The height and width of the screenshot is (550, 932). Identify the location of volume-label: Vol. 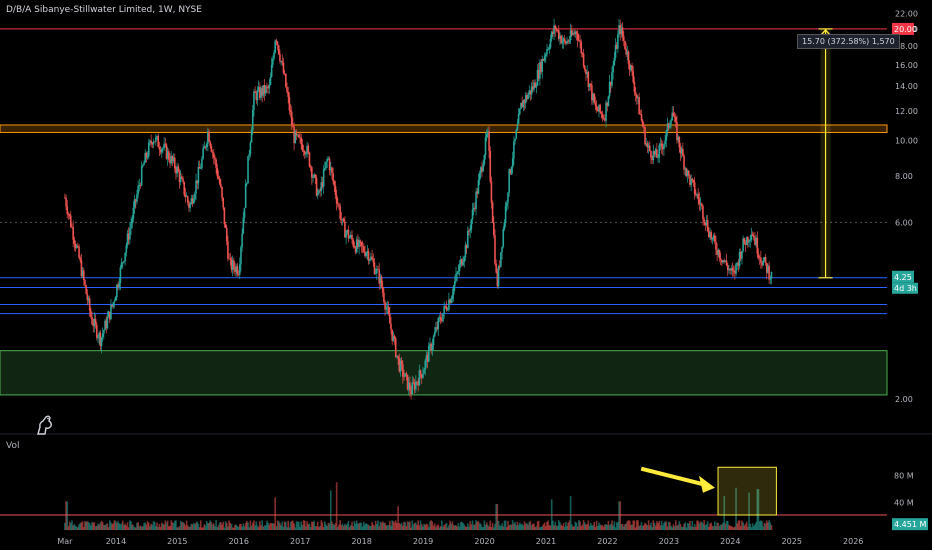
(13, 446).